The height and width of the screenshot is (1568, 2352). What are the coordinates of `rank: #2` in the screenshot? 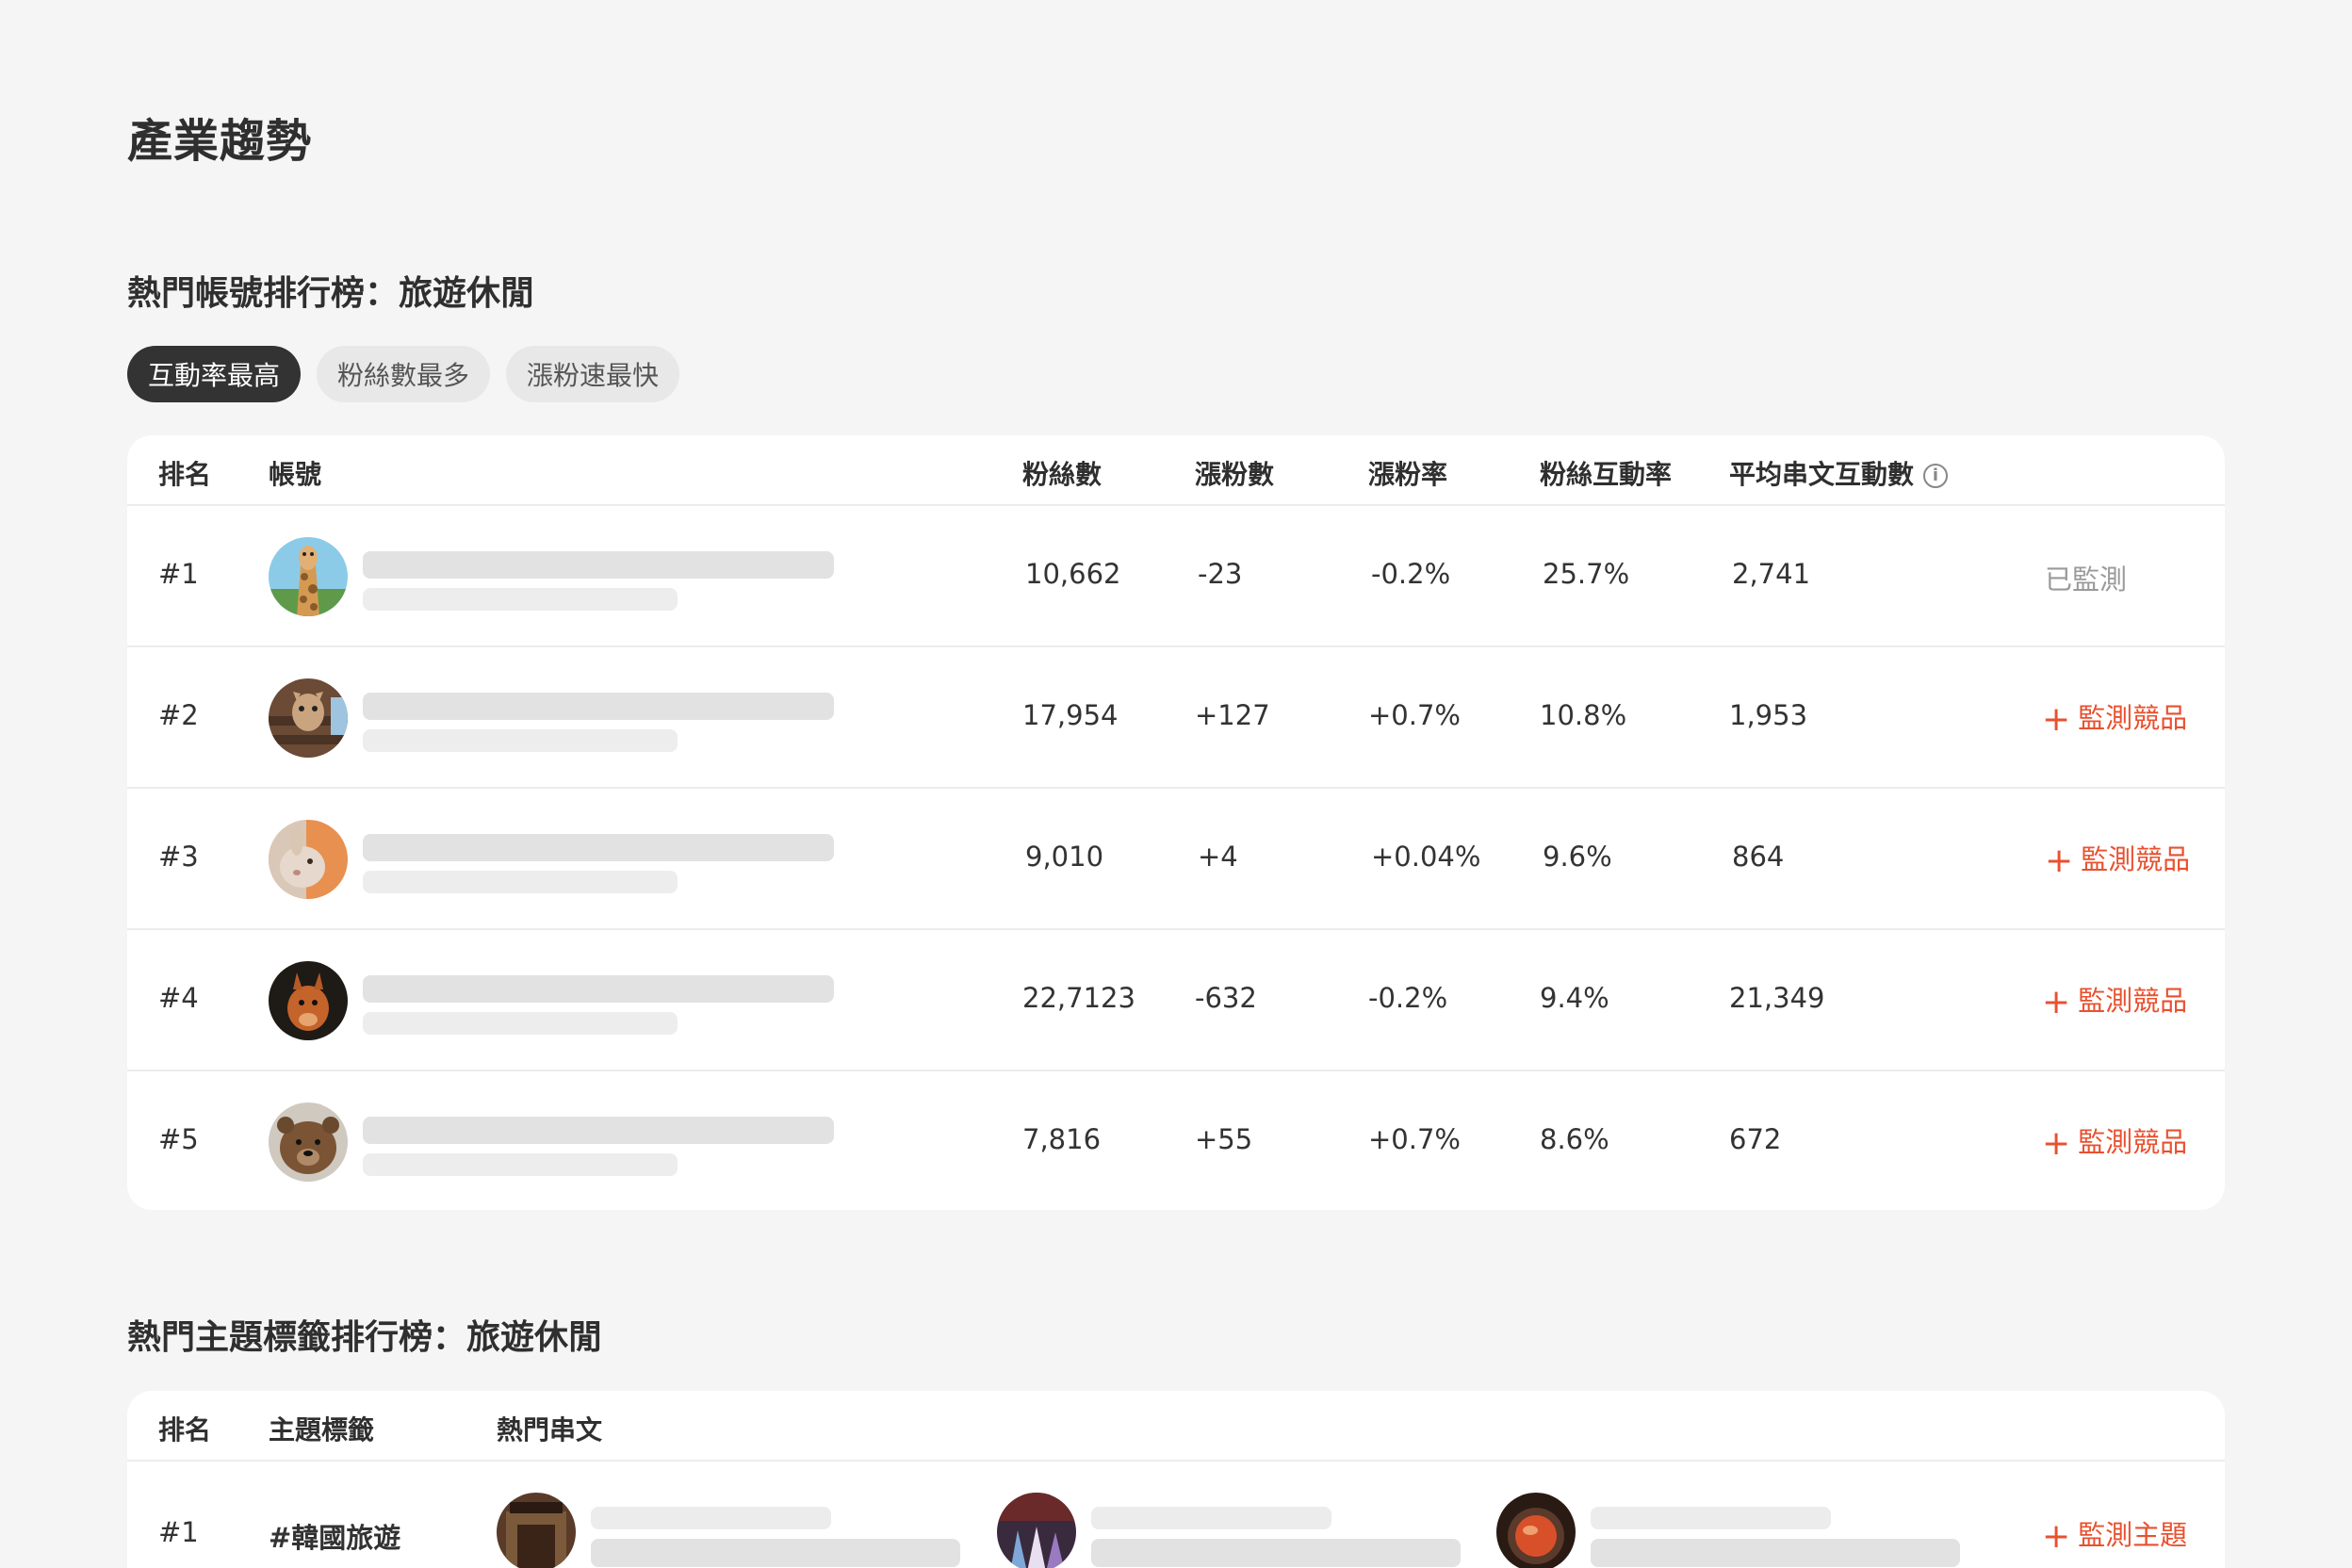 It's located at (178, 715).